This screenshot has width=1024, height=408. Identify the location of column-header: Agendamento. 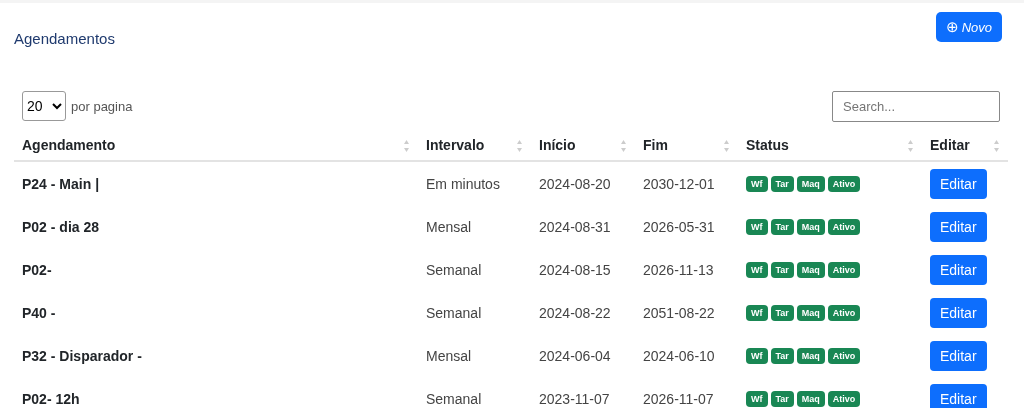
(216, 145).